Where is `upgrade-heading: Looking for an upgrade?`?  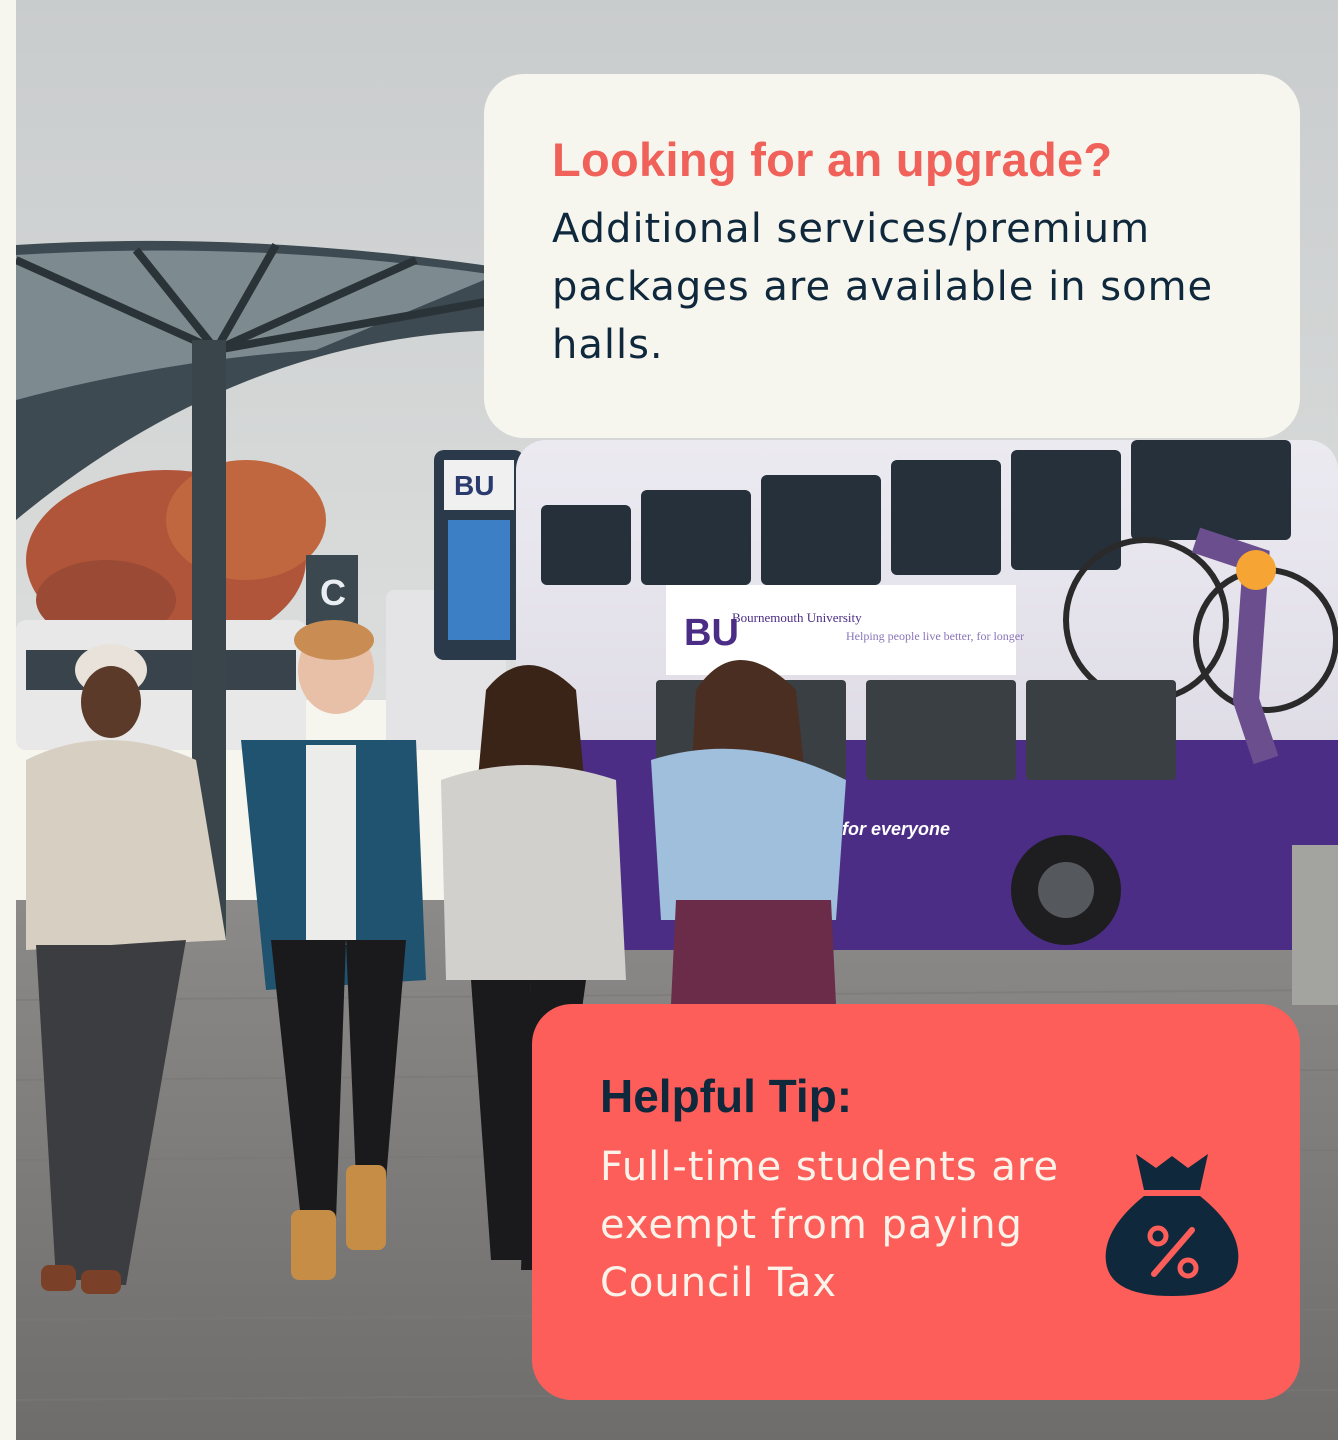 upgrade-heading: Looking for an upgrade? is located at coordinates (832, 159).